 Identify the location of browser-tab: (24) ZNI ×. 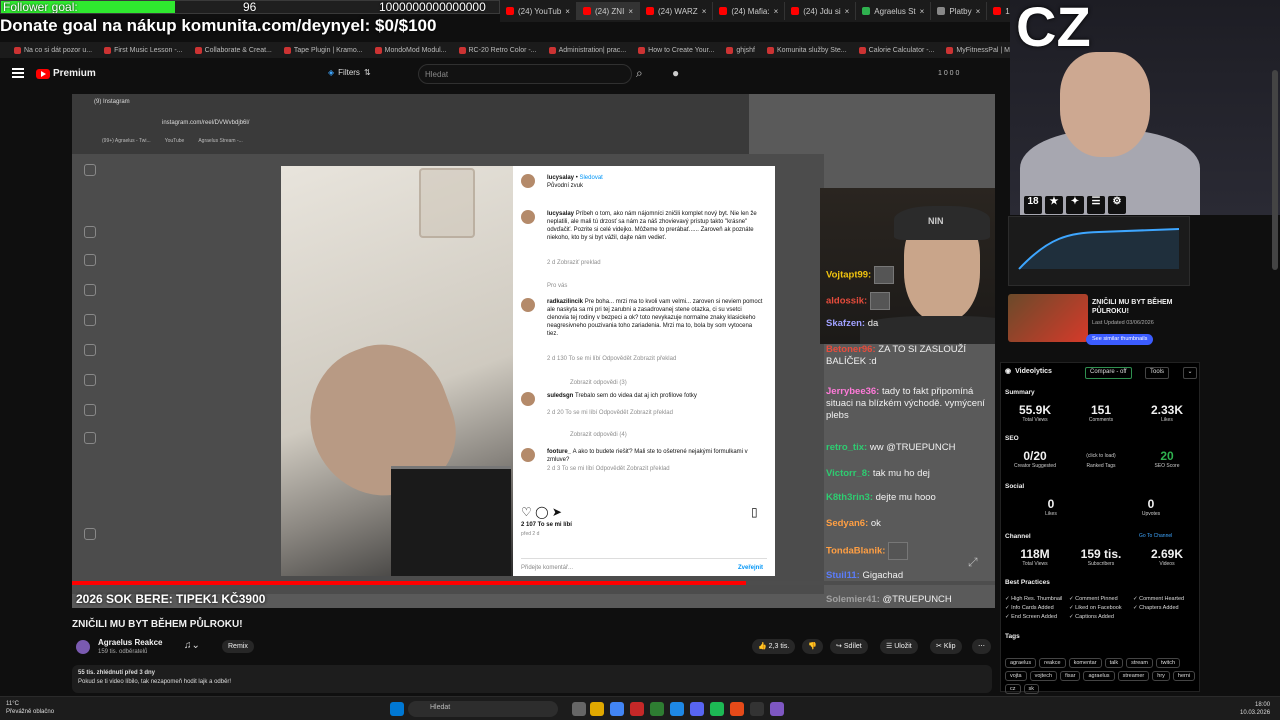
(608, 11).